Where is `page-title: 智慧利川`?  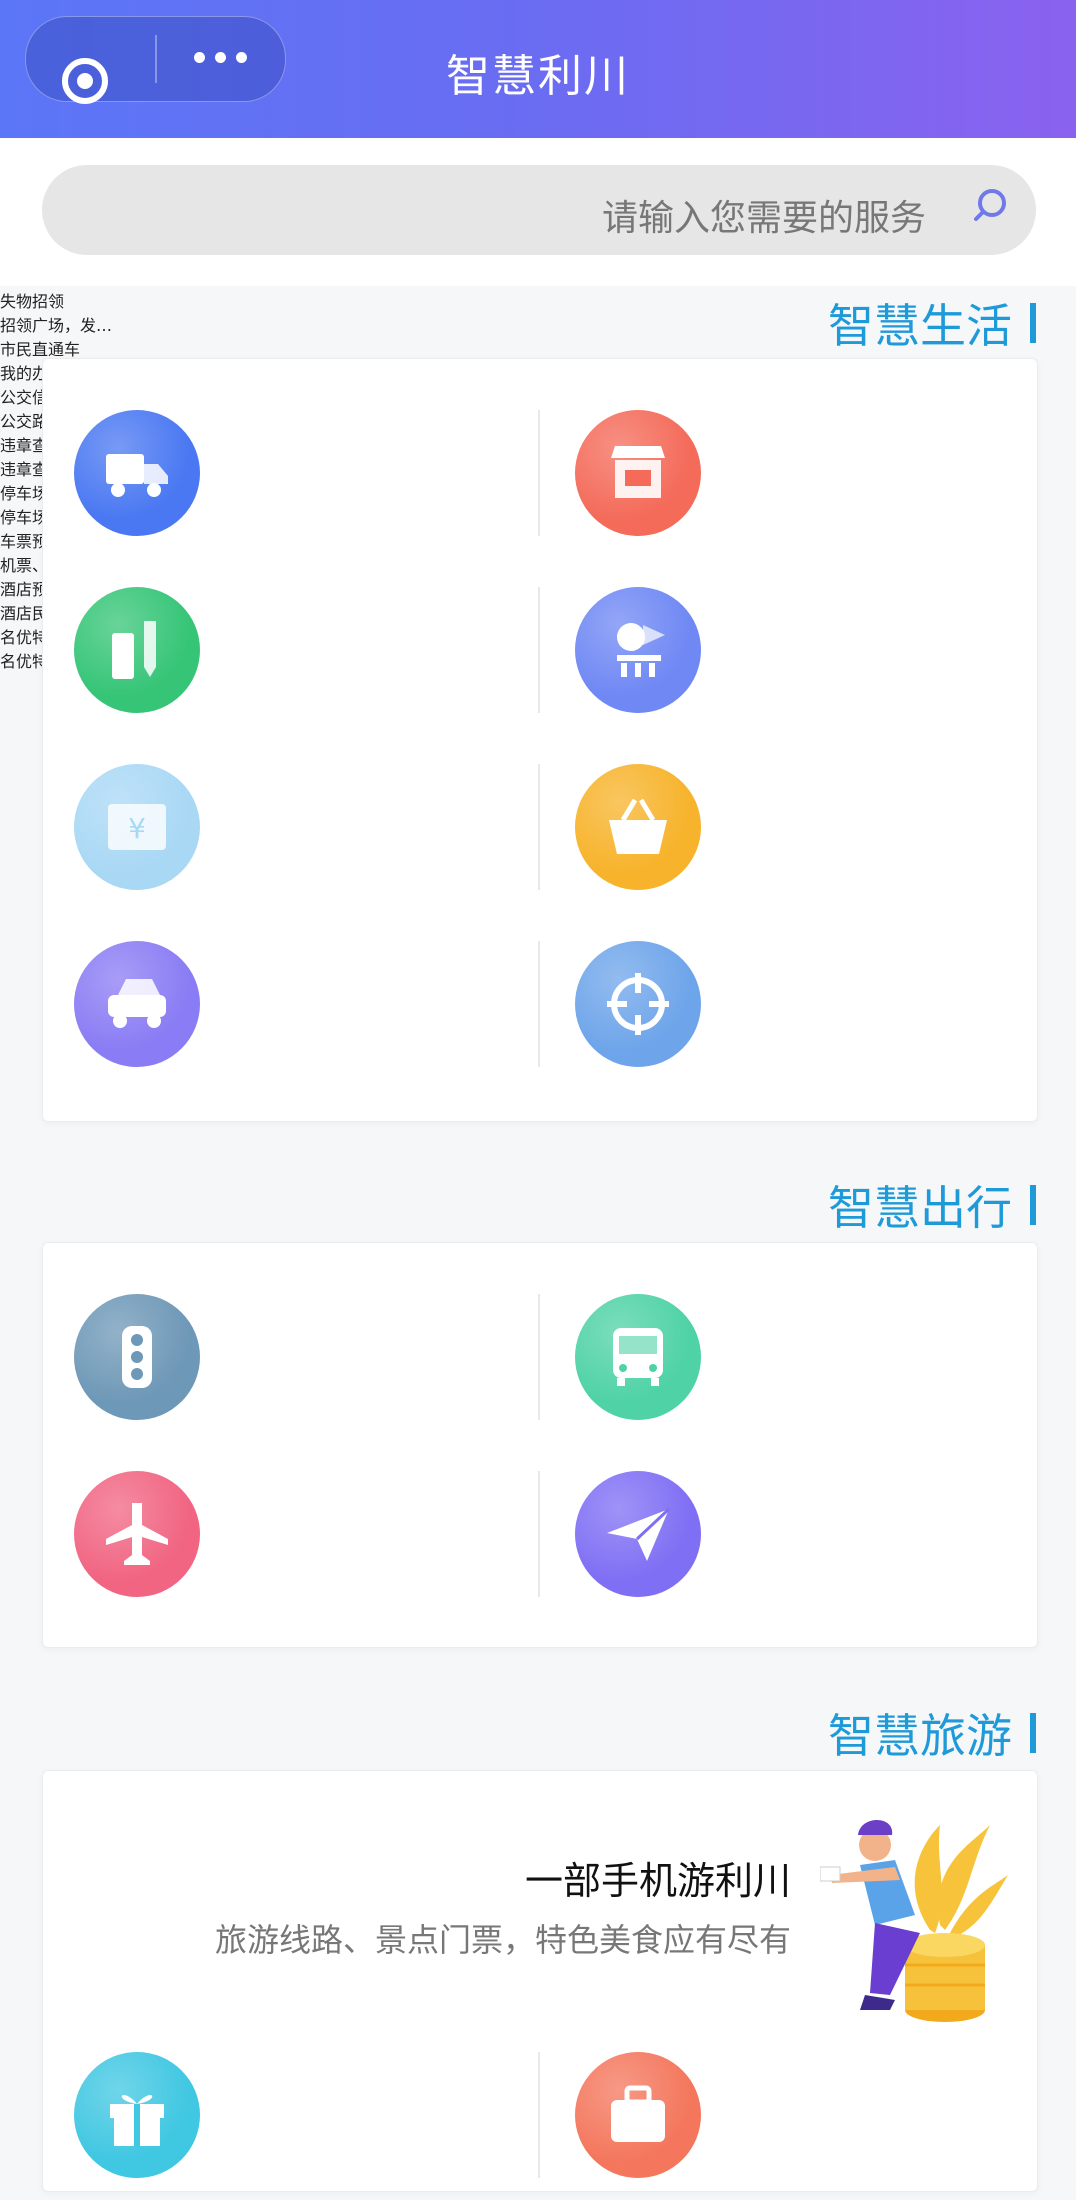 page-title: 智慧利川 is located at coordinates (538, 76).